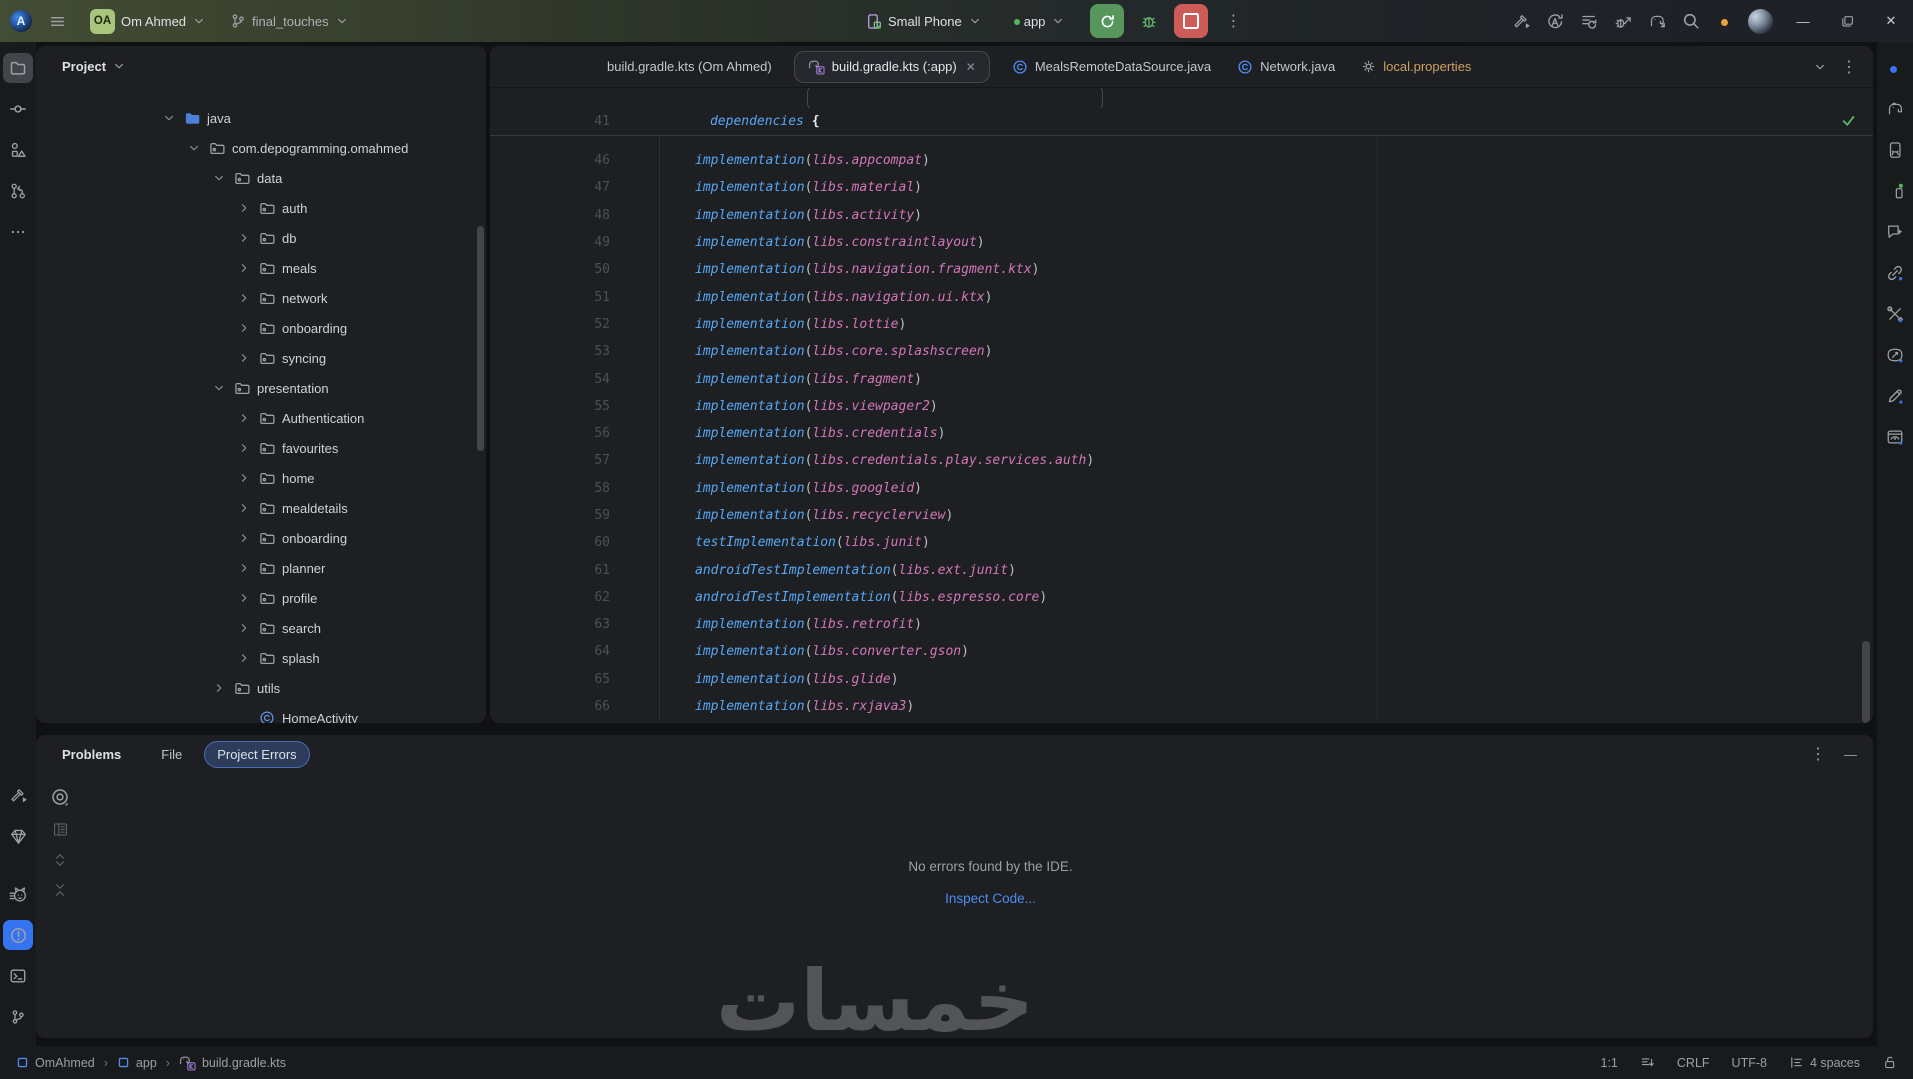 This screenshot has width=1913, height=1079. Describe the element at coordinates (1693, 1063) in the screenshot. I see `line-separator-widget: CRLF` at that location.